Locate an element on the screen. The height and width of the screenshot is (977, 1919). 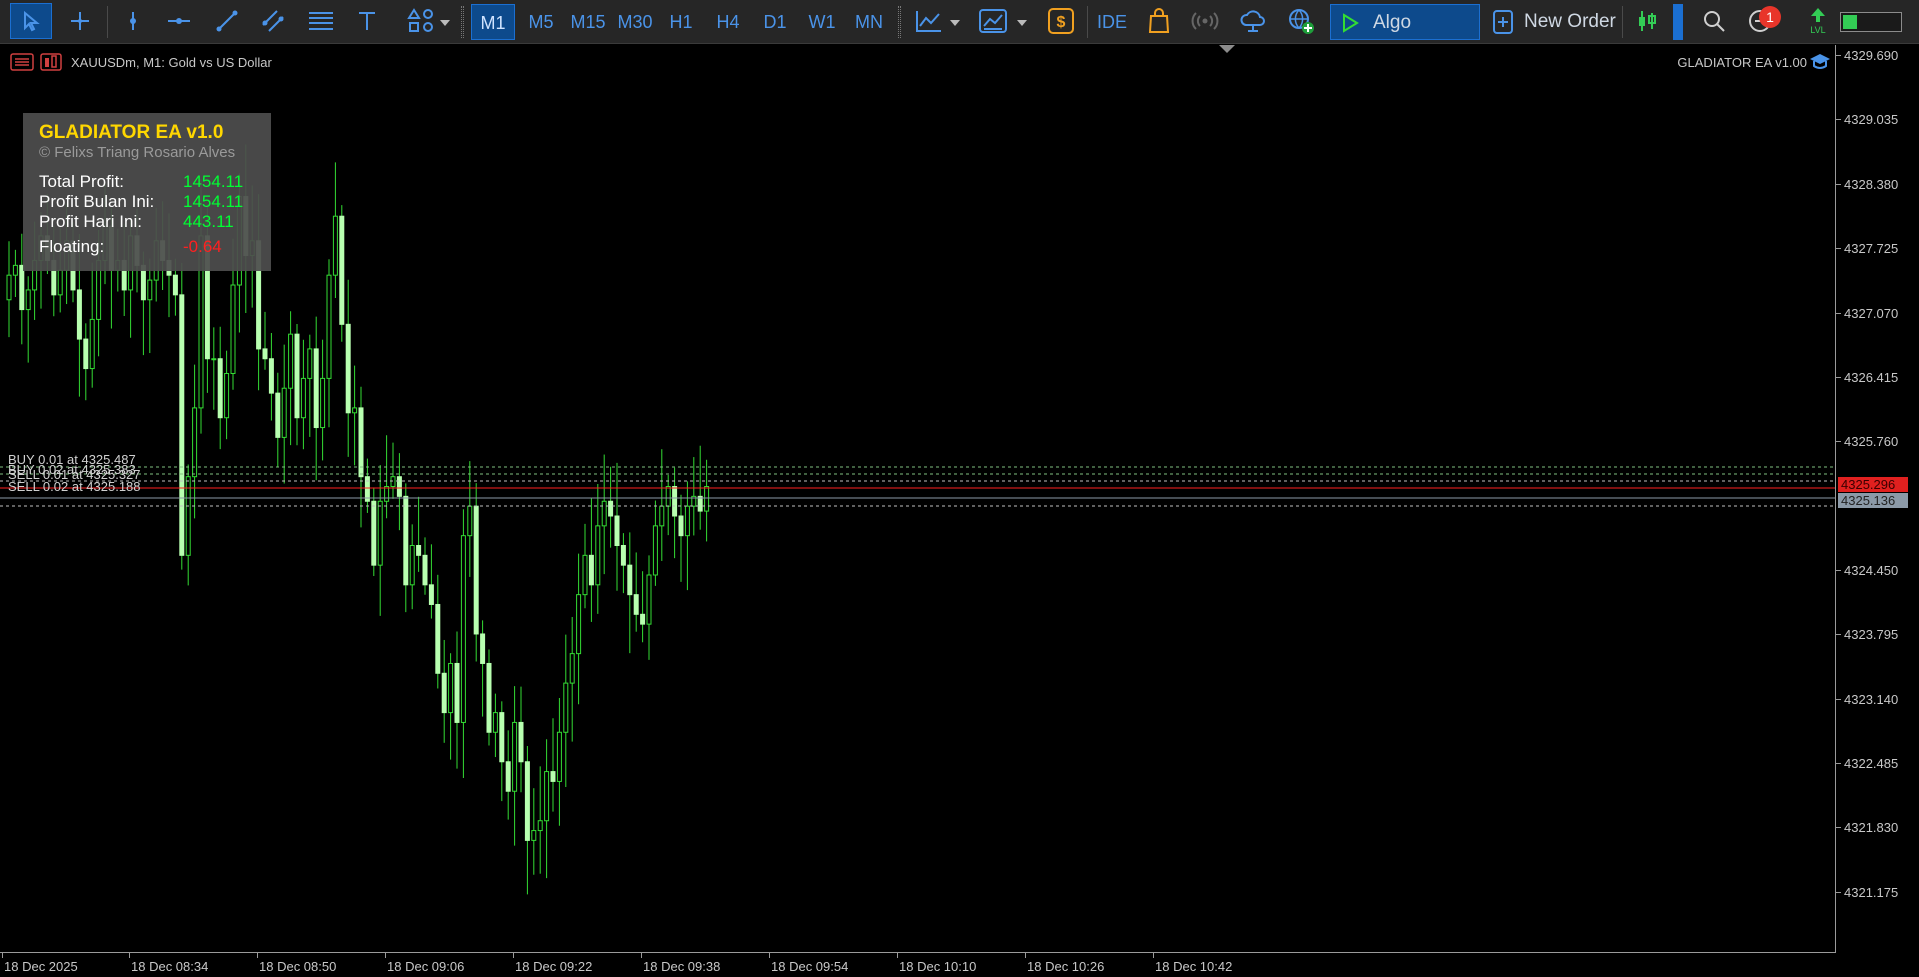
channel-button is located at coordinates (273, 21).